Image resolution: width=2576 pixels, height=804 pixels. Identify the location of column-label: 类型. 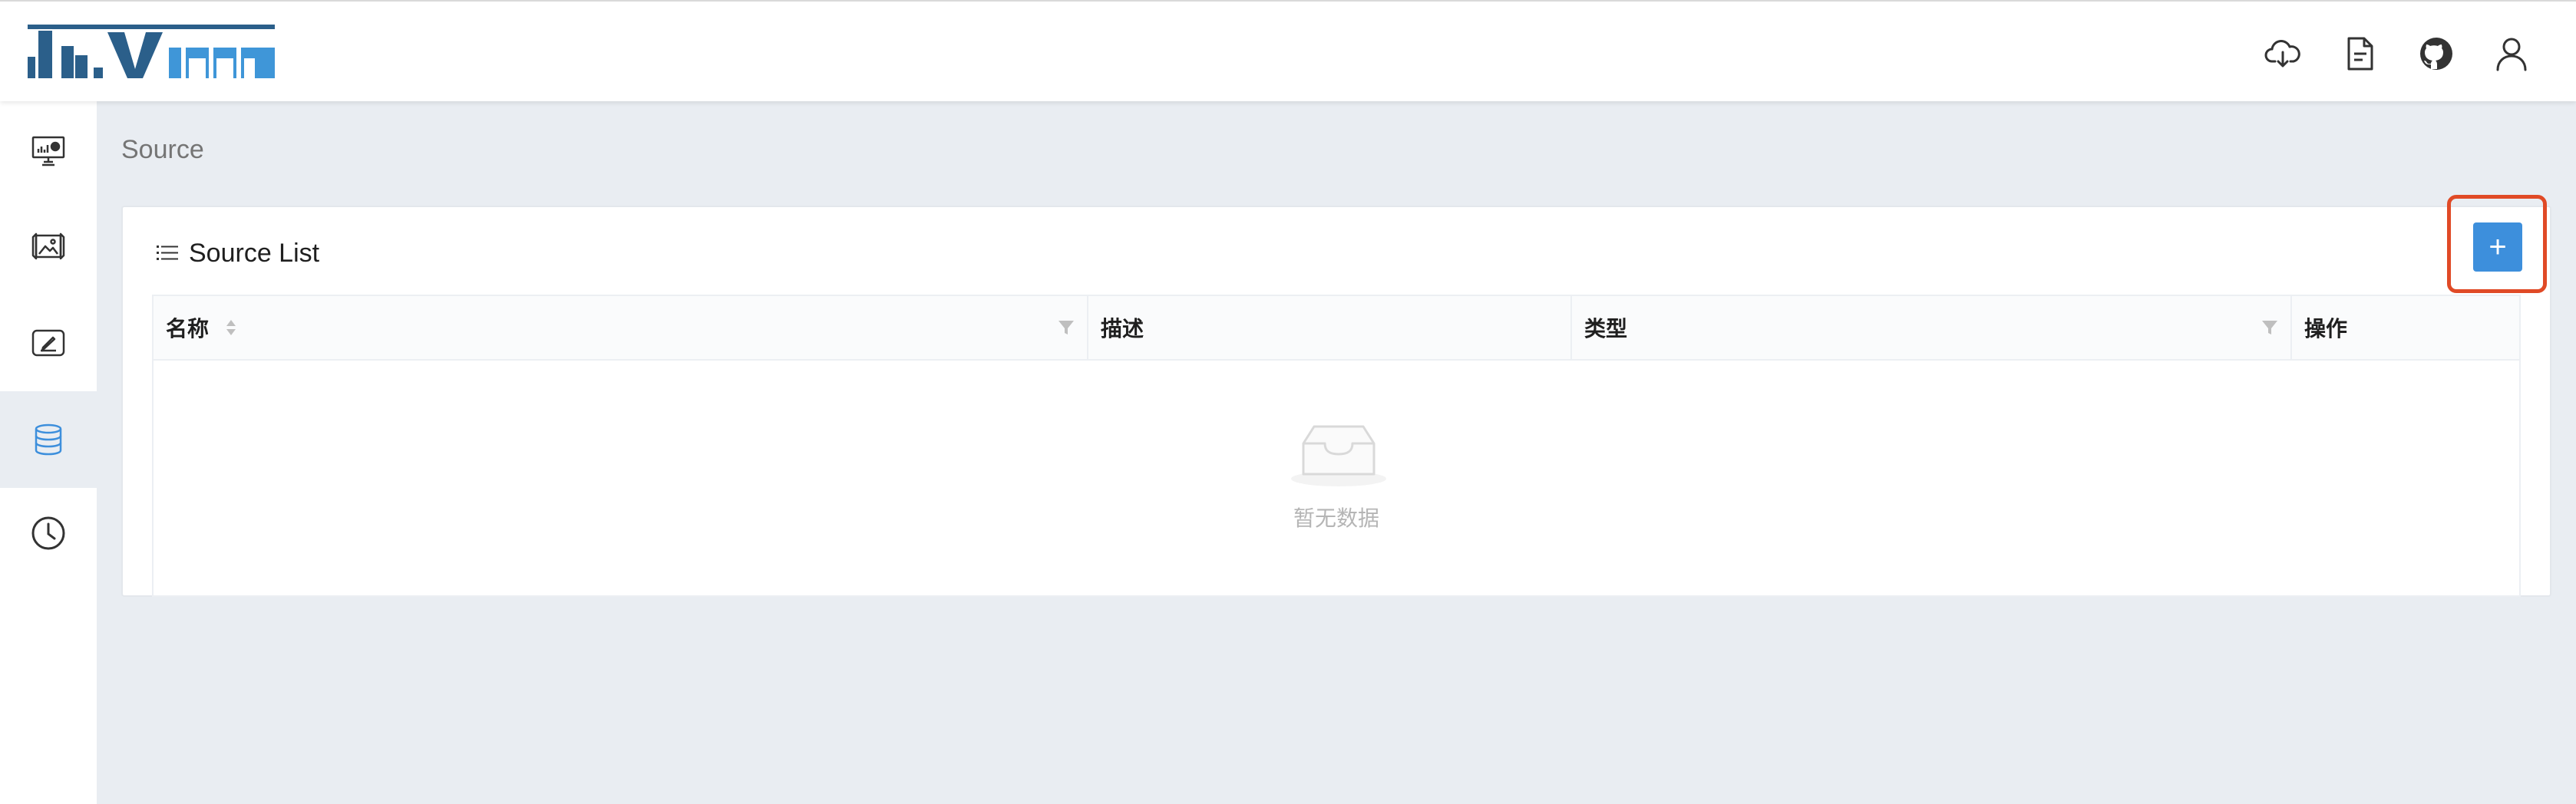
(1606, 329).